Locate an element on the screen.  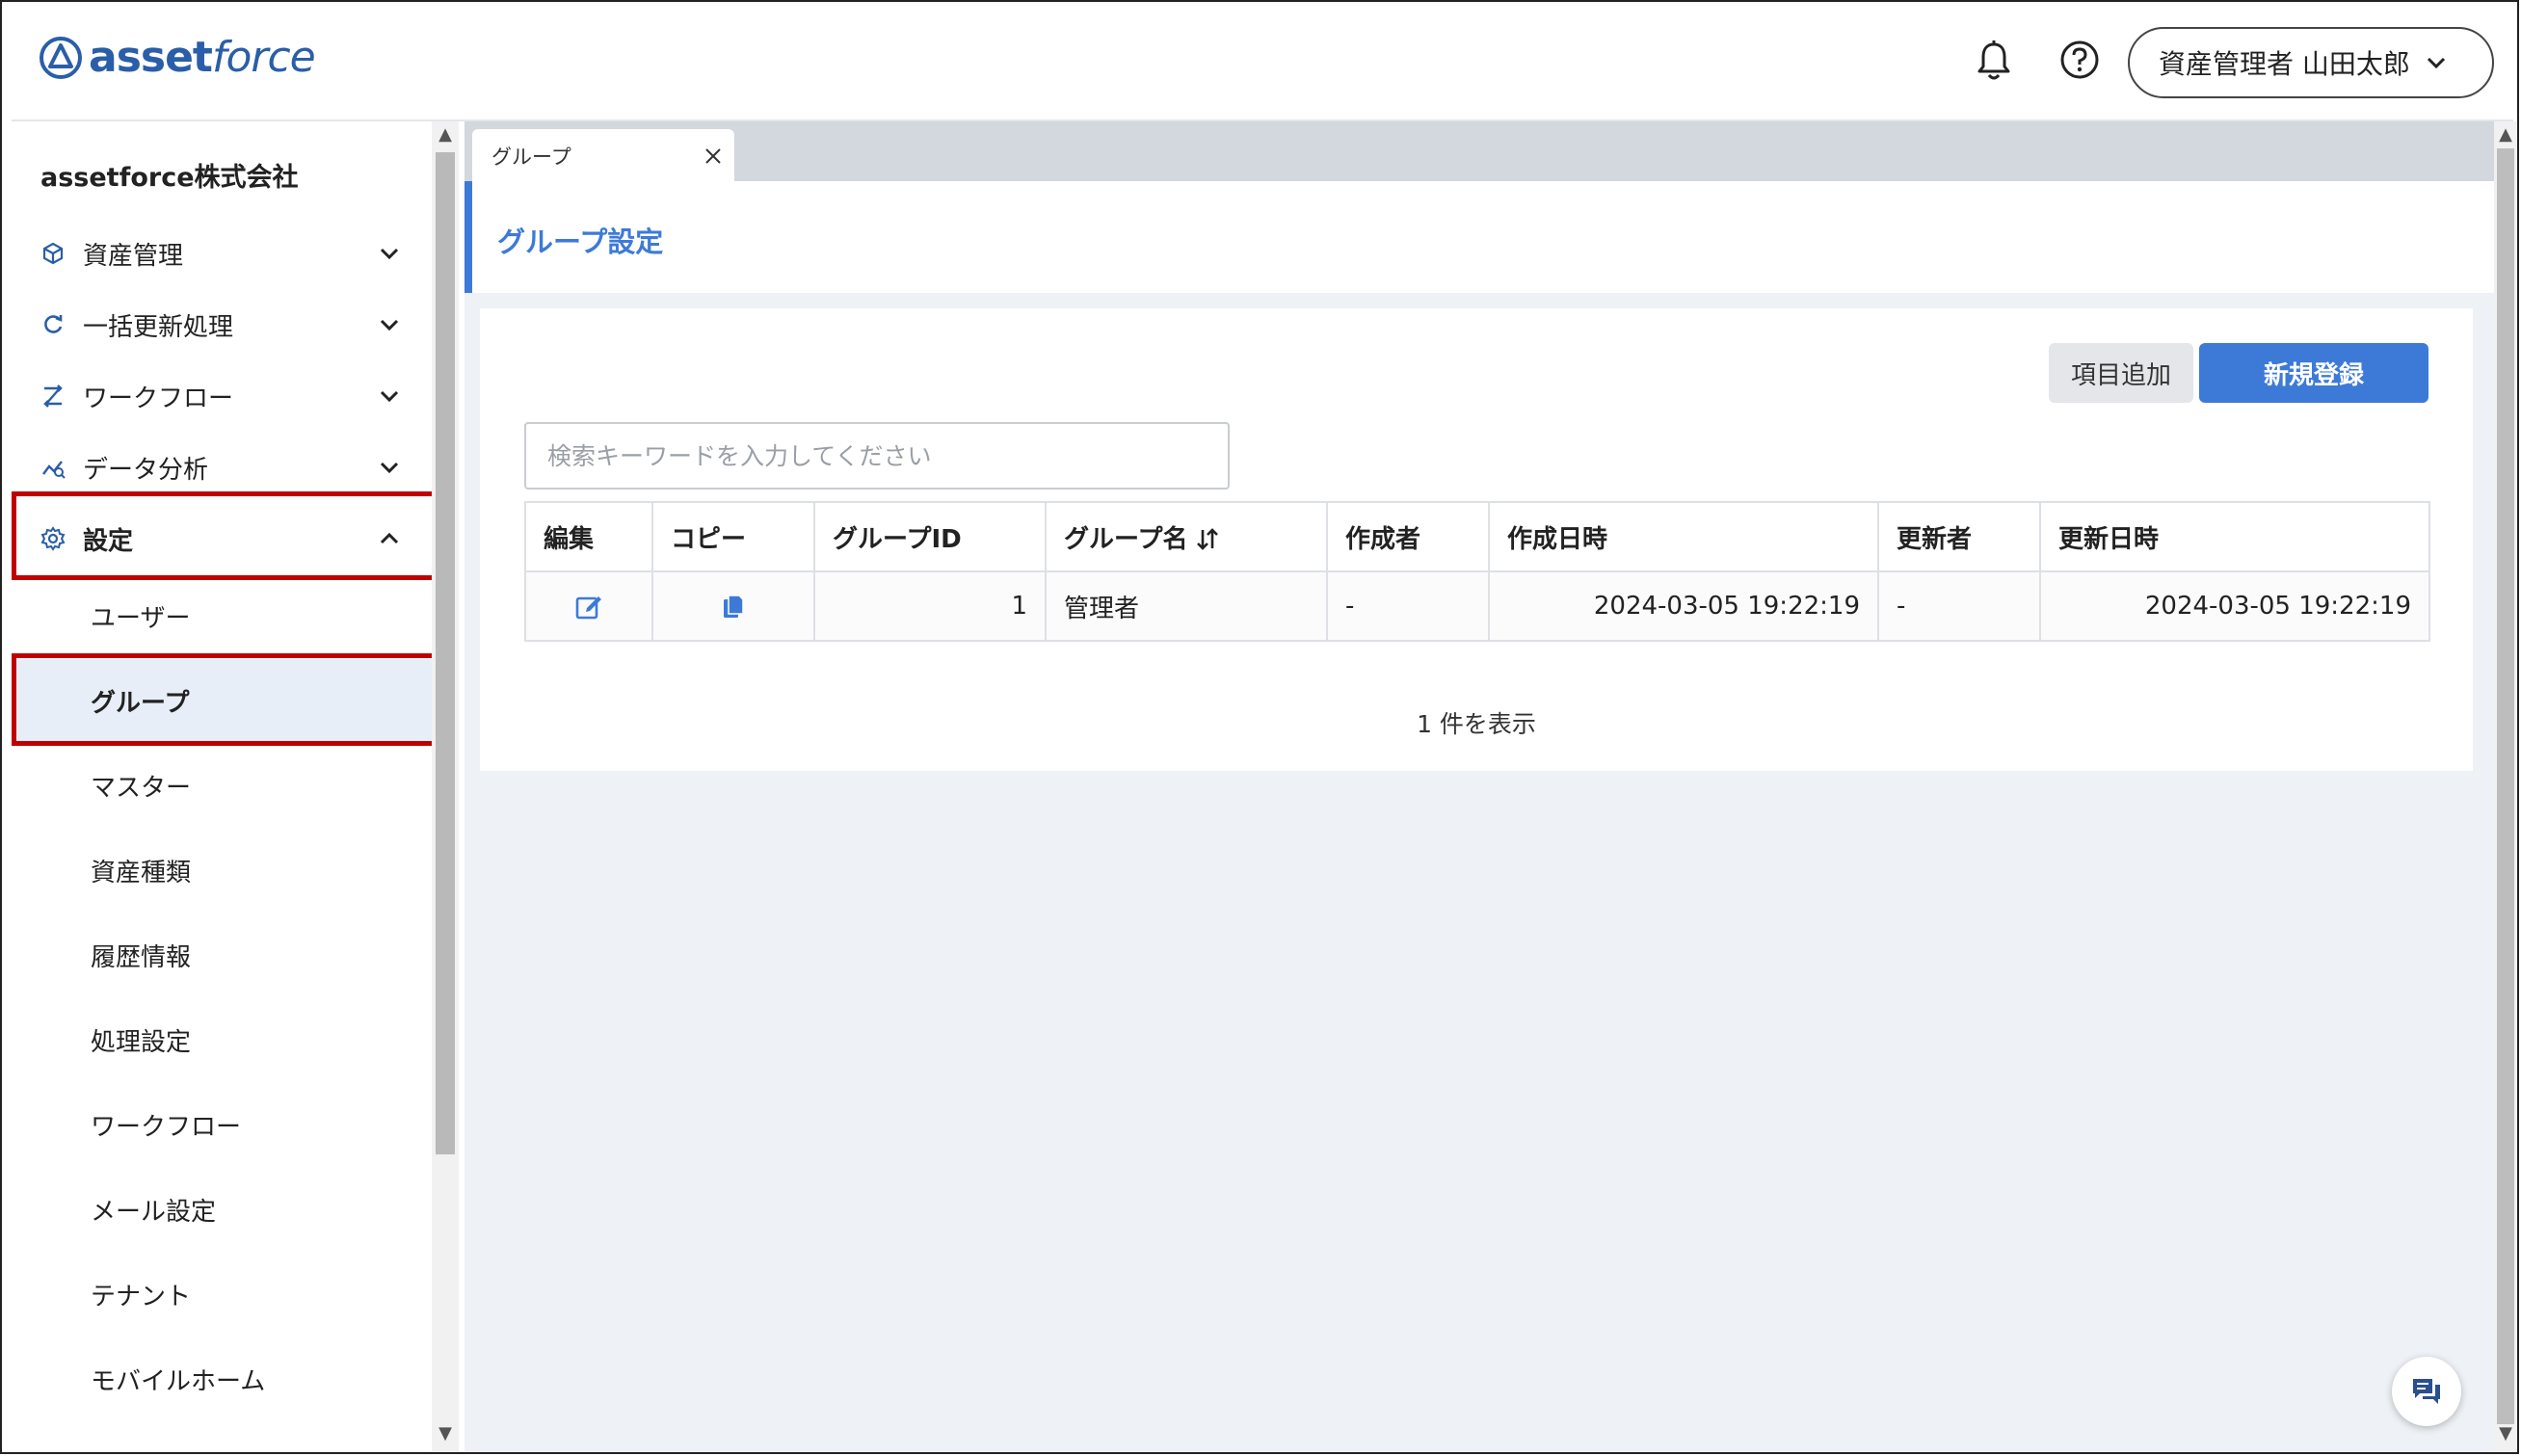
sidebar-subitem-label: メール設定 is located at coordinates (154, 1212).